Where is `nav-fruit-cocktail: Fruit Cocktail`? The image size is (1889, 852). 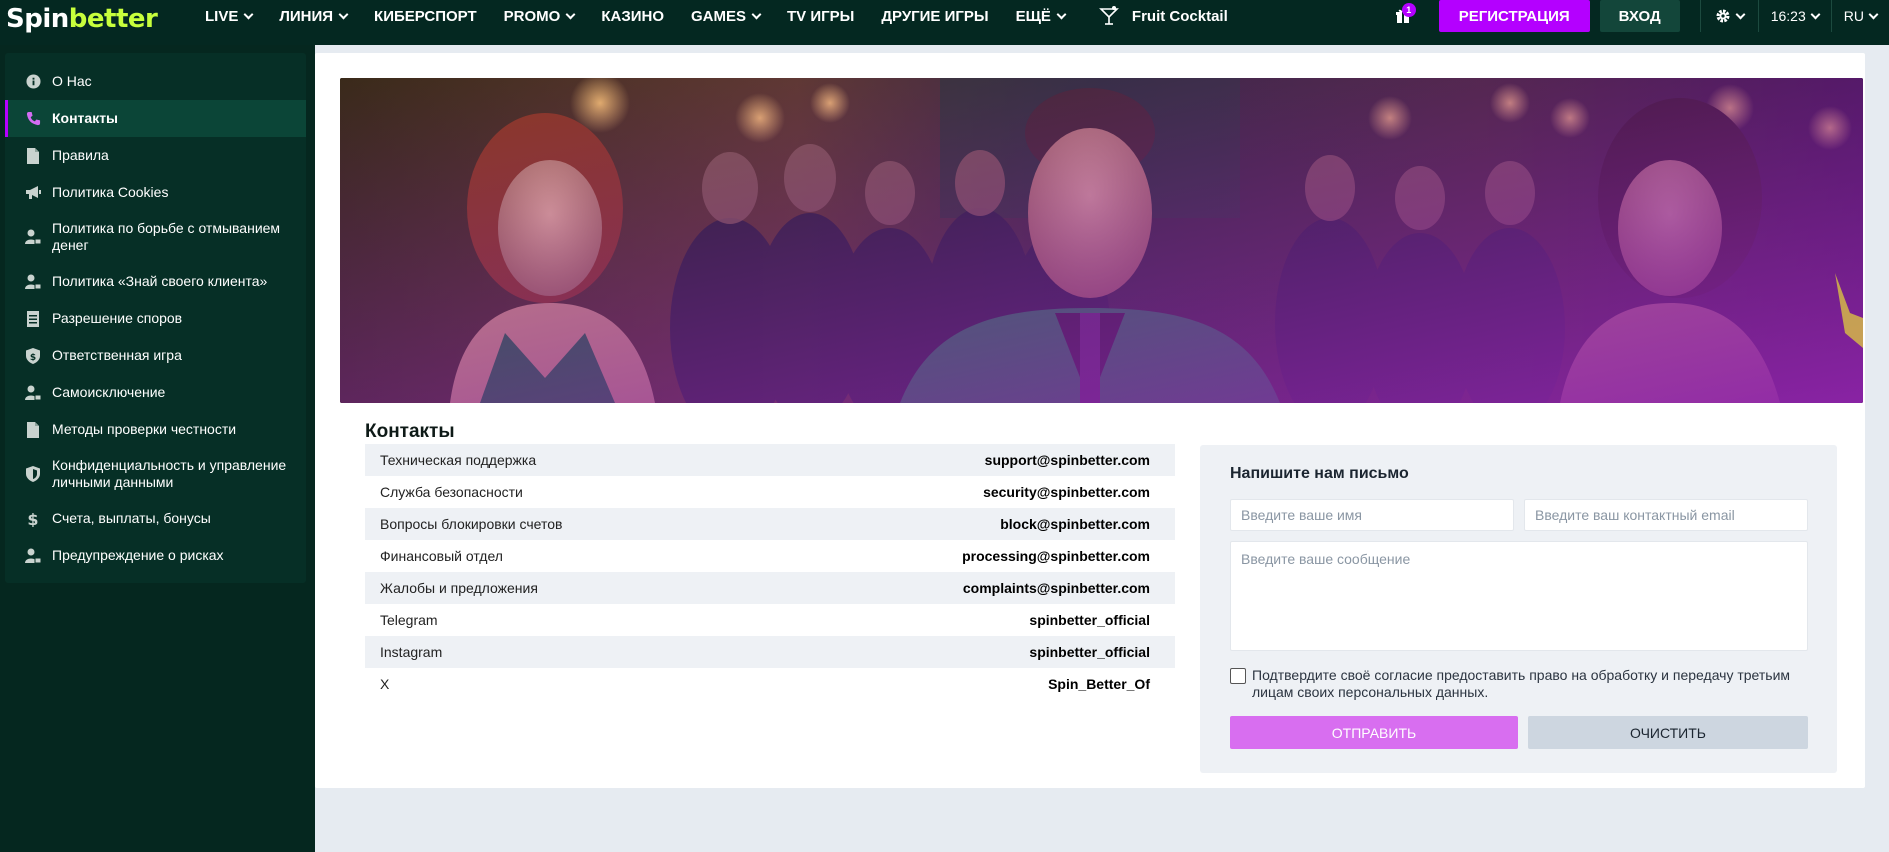
nav-fruit-cocktail: Fruit Cocktail is located at coordinates (1163, 16).